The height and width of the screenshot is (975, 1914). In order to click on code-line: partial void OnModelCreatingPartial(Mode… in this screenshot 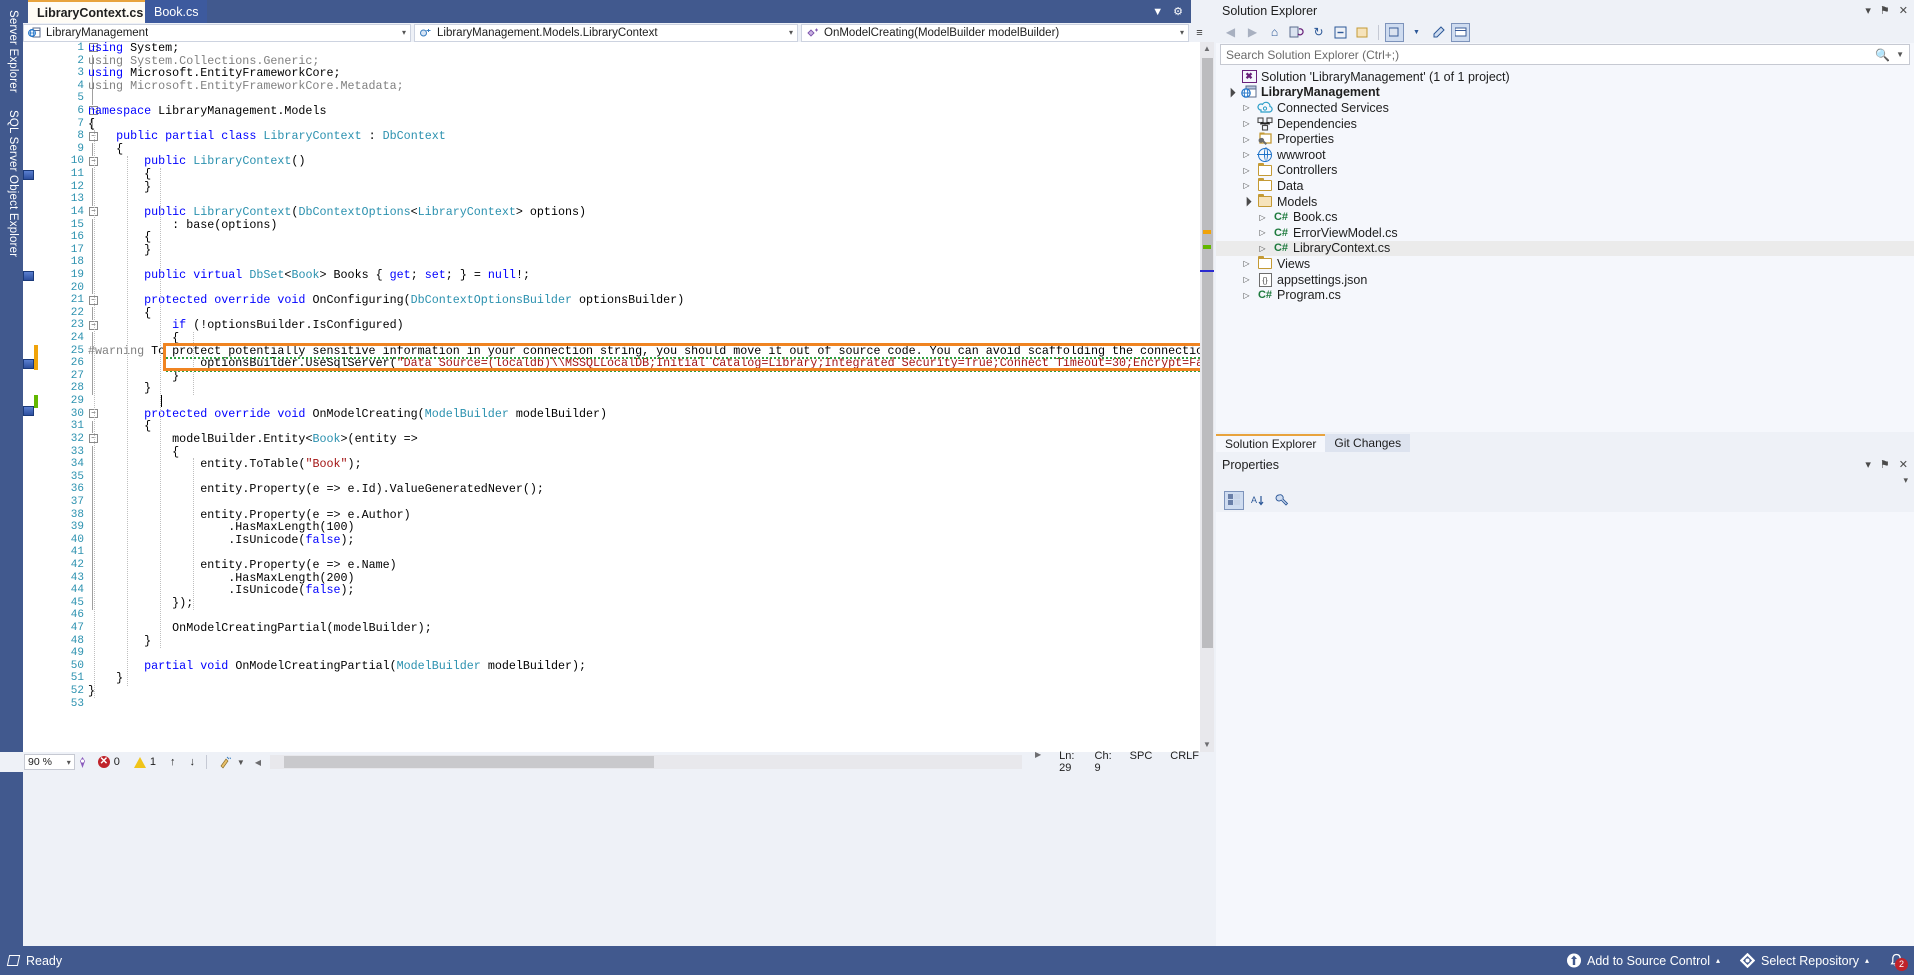, I will do `click(644, 666)`.